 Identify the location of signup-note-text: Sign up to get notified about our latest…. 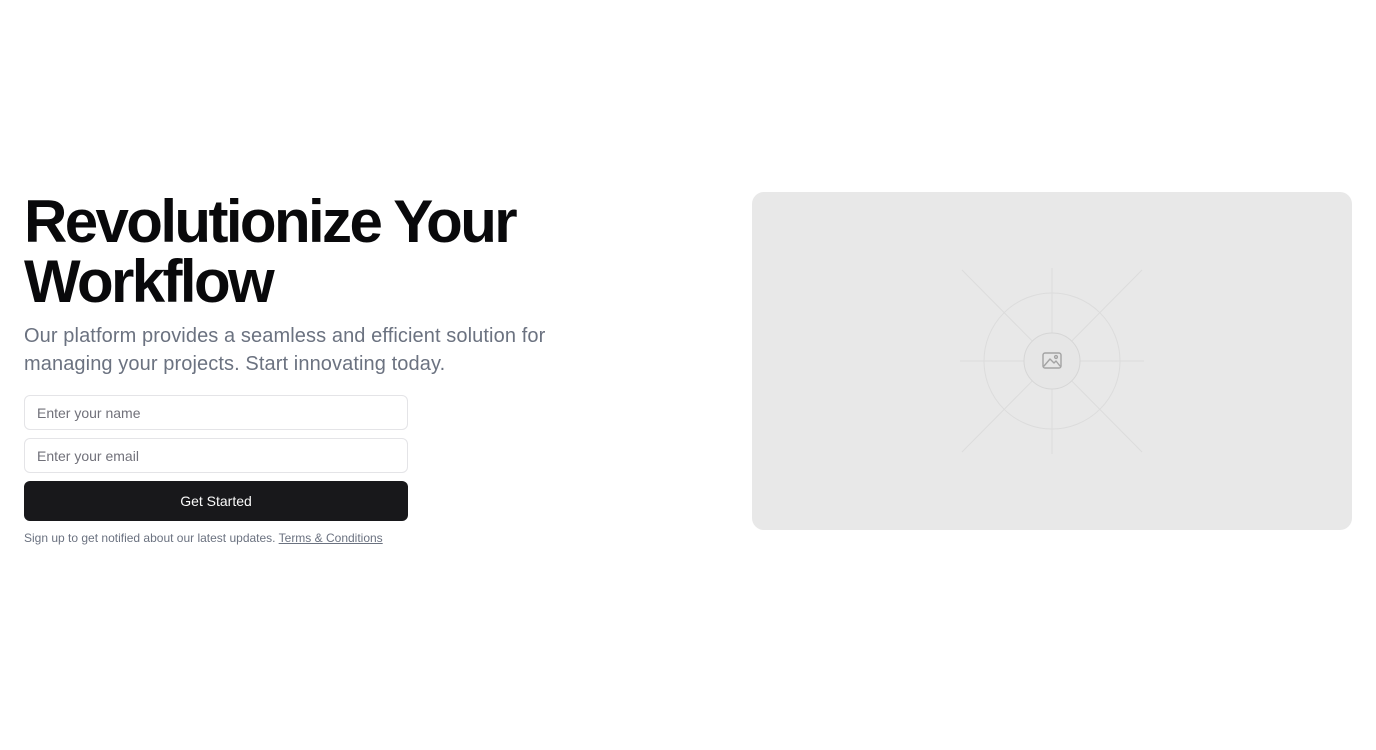
(150, 538).